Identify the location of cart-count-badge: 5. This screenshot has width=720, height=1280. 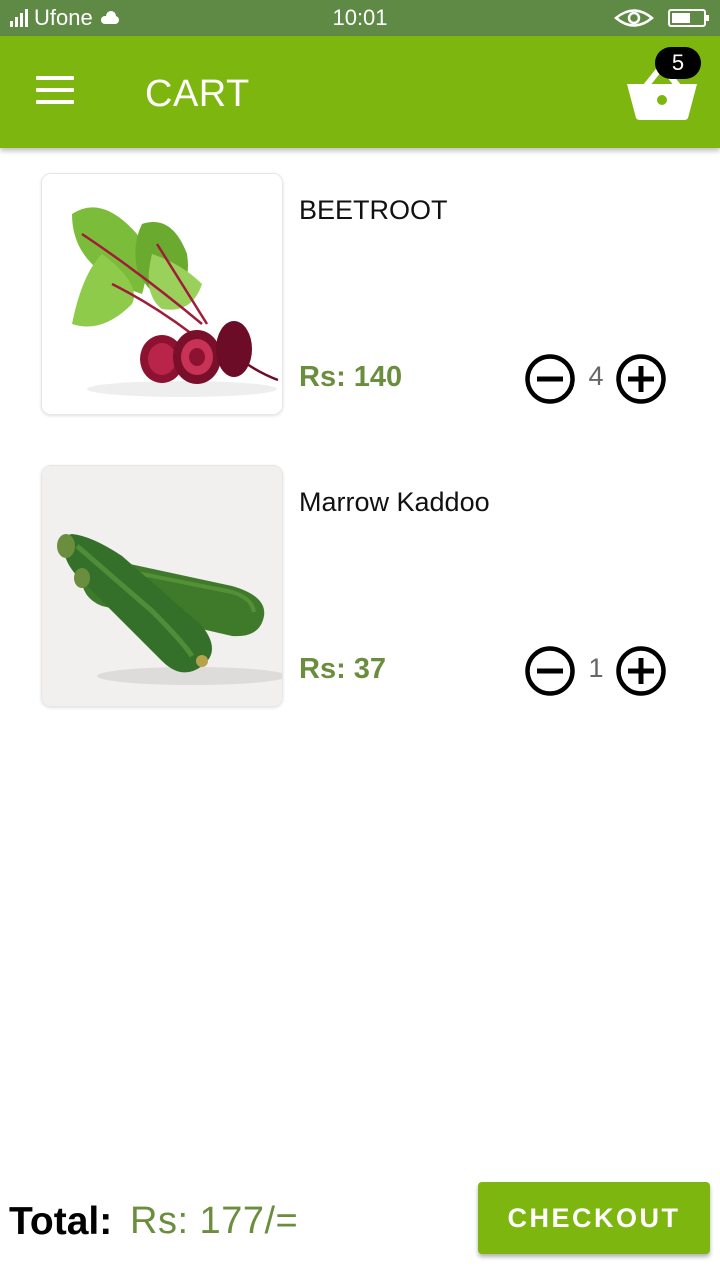
(678, 63).